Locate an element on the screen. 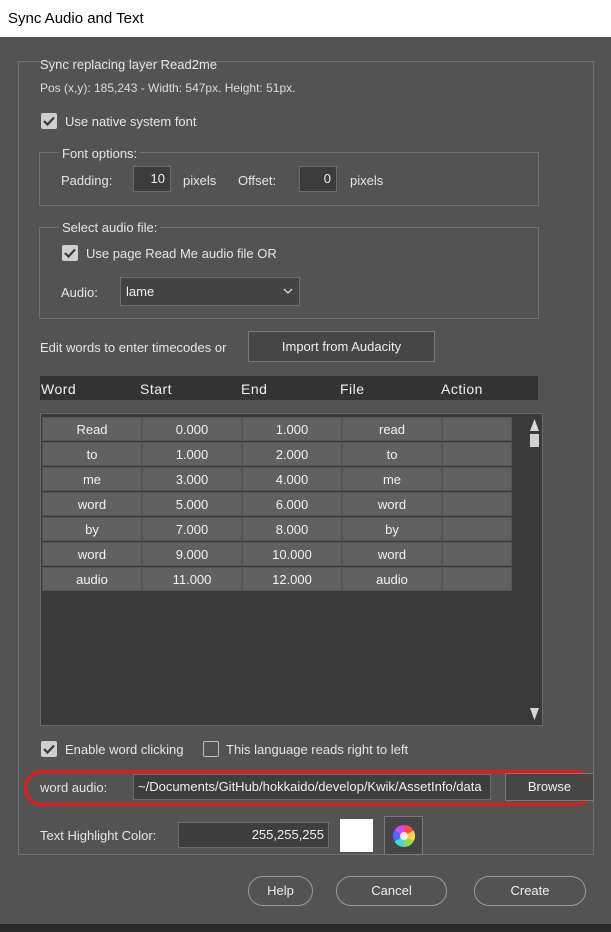 The image size is (611, 932). cell-file: audio is located at coordinates (392, 579).